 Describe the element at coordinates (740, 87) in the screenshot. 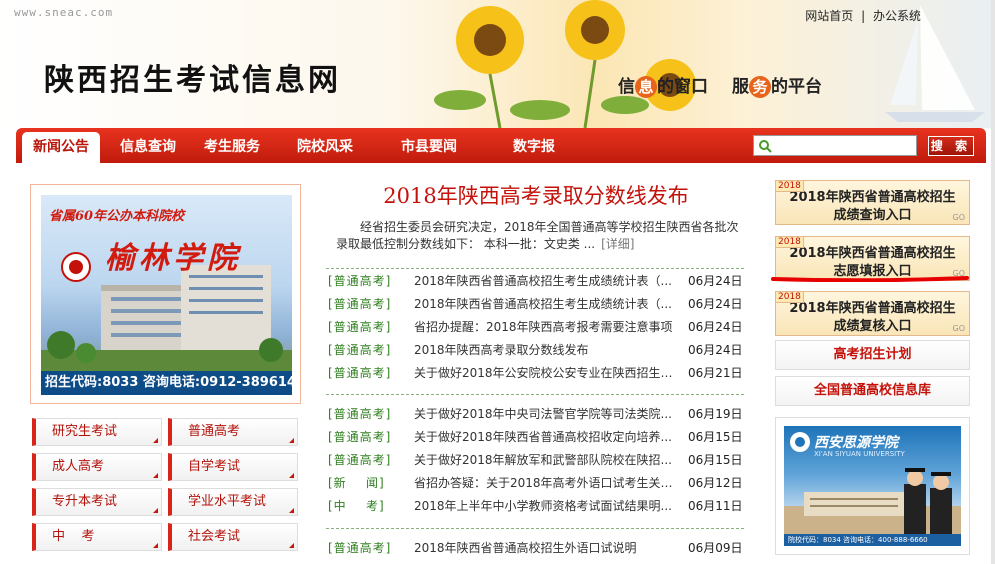

I see `slogan-text: 服` at that location.